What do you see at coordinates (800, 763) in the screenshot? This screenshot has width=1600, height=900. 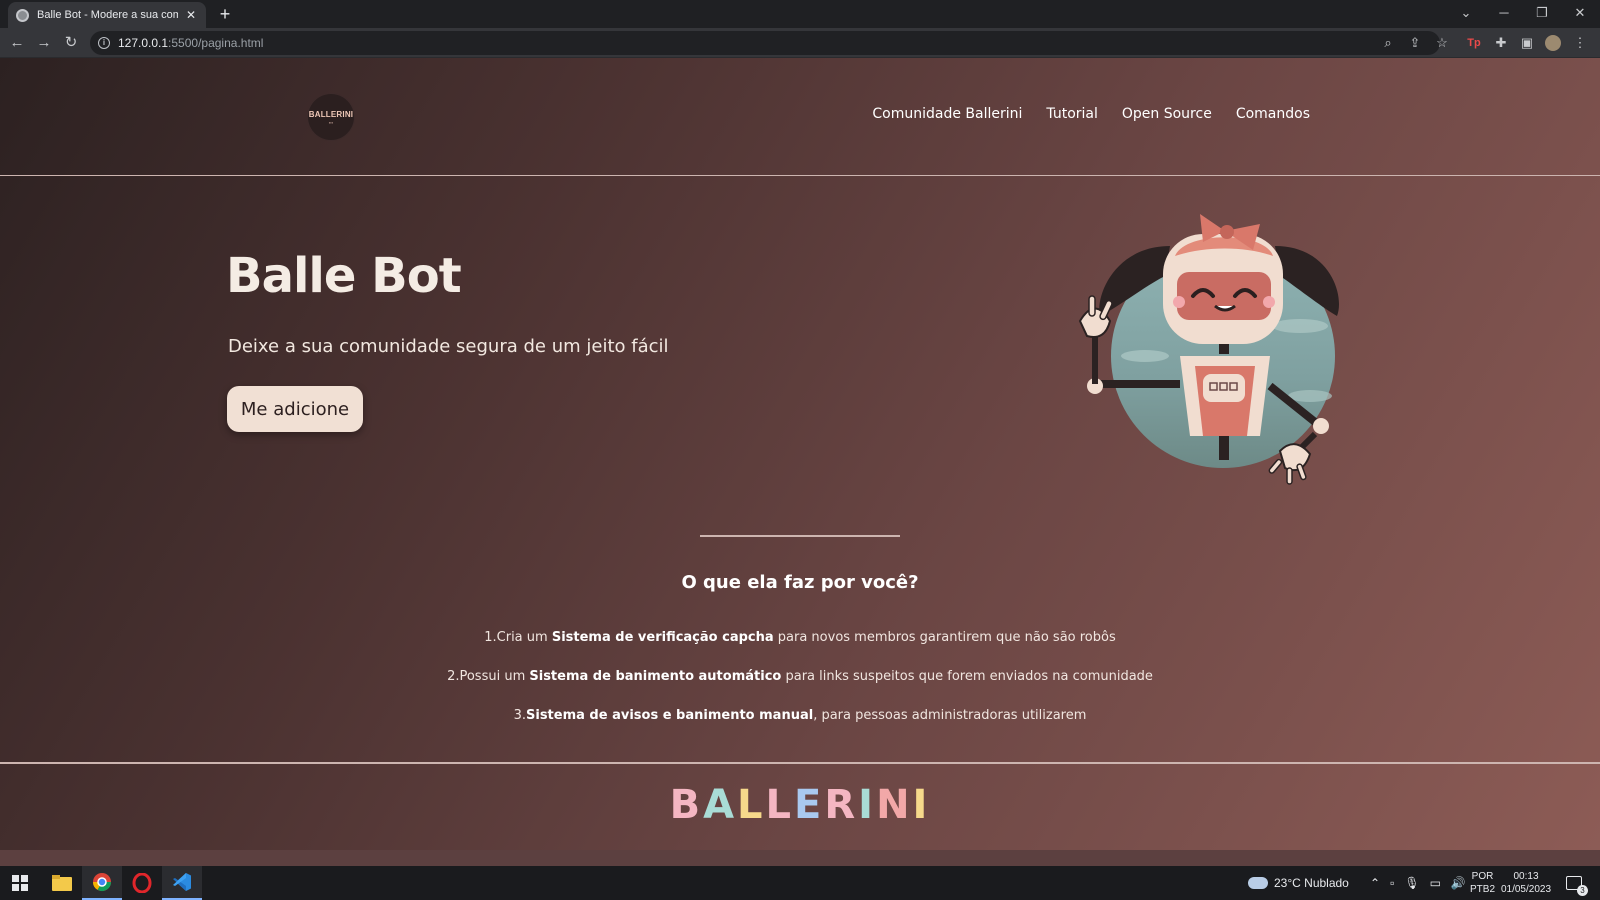 I see `footer-divider` at bounding box center [800, 763].